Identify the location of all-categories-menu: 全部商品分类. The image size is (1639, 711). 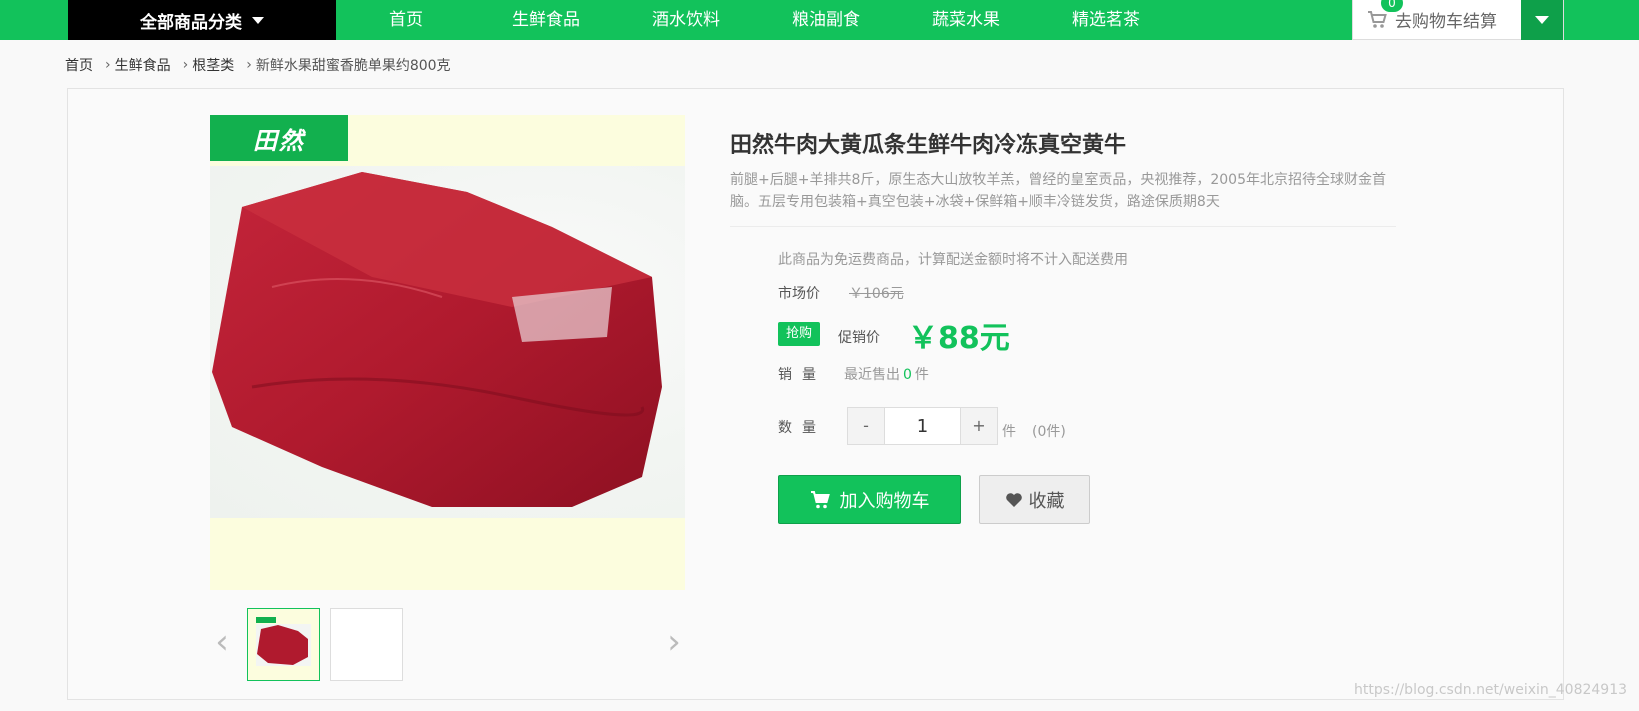
(202, 20).